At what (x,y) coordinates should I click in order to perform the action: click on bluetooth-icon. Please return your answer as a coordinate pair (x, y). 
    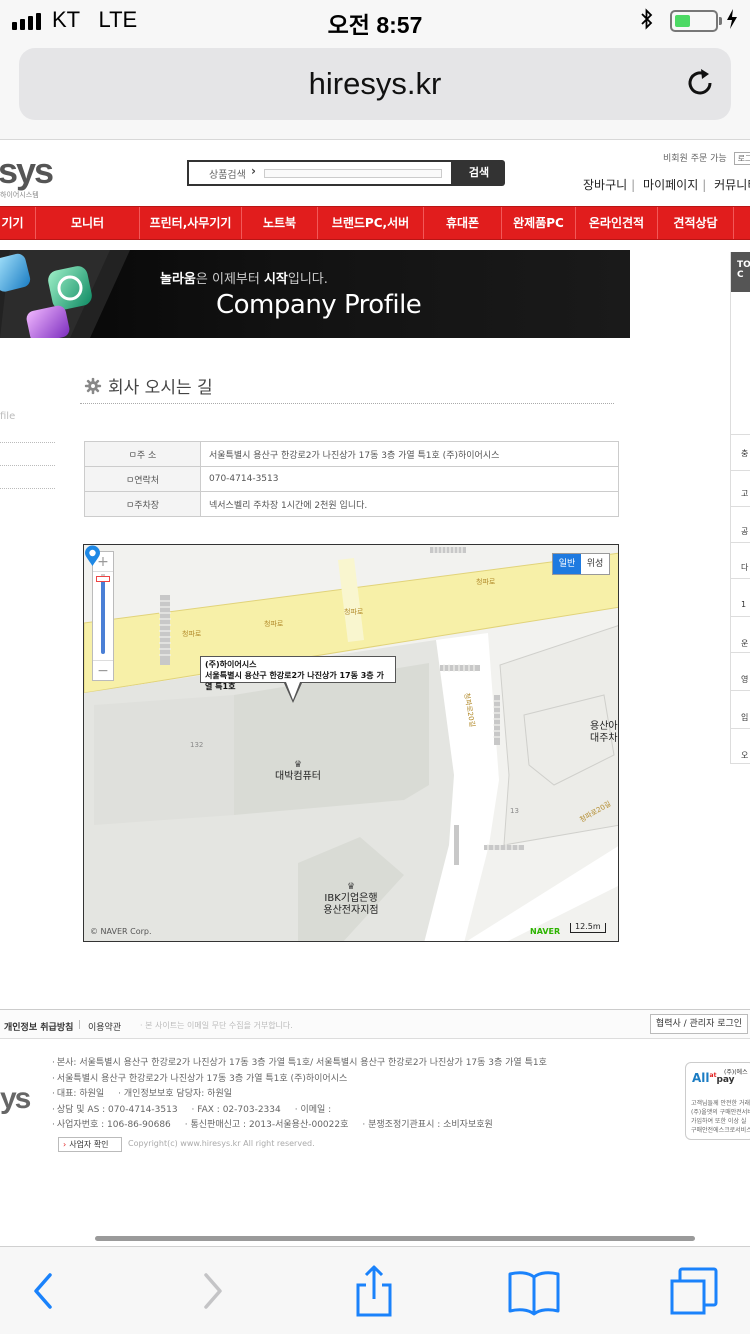
    Looking at the image, I should click on (647, 22).